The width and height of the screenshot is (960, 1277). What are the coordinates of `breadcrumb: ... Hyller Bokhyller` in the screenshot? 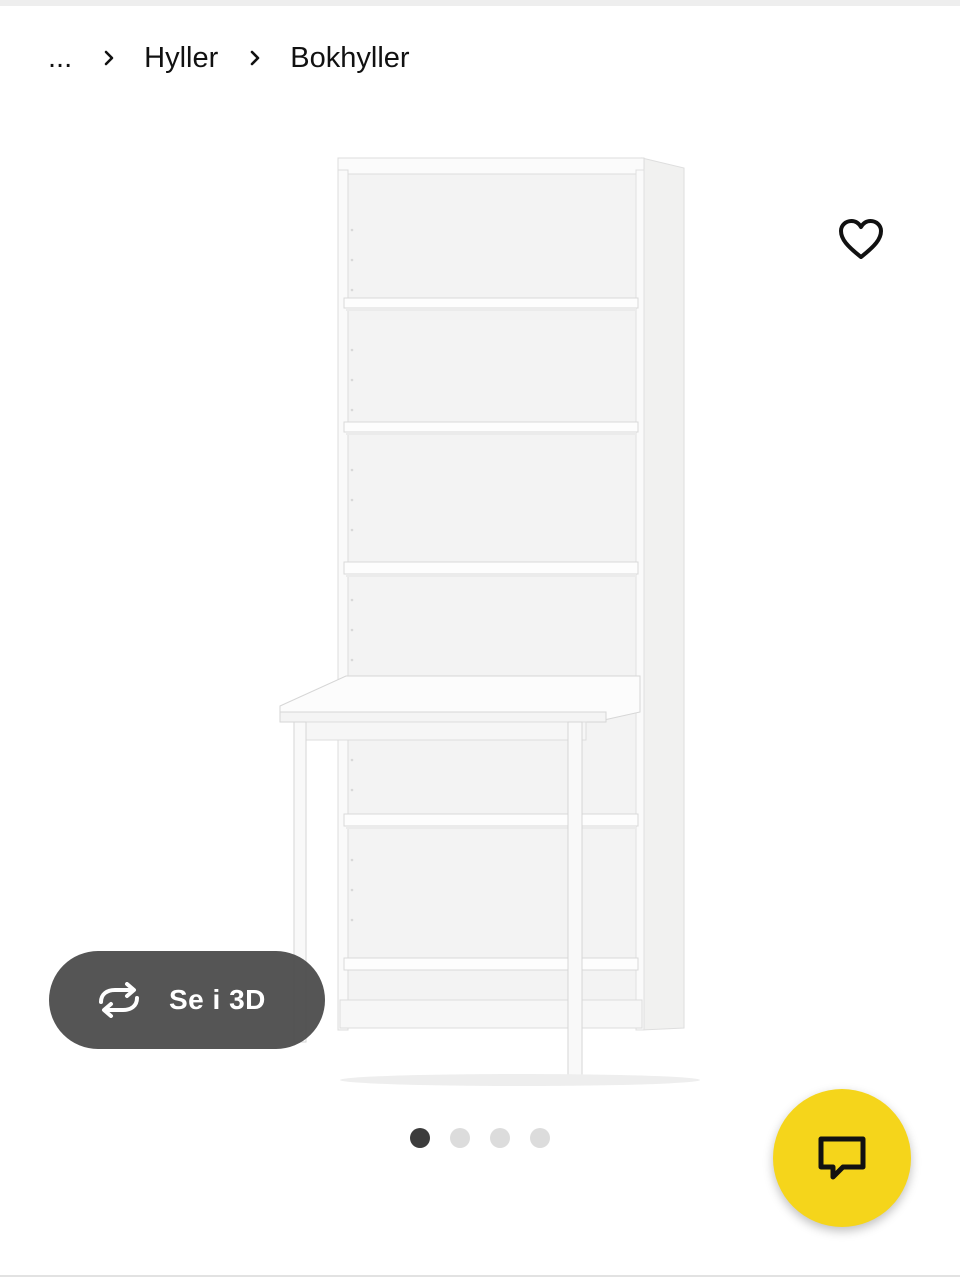 It's located at (229, 58).